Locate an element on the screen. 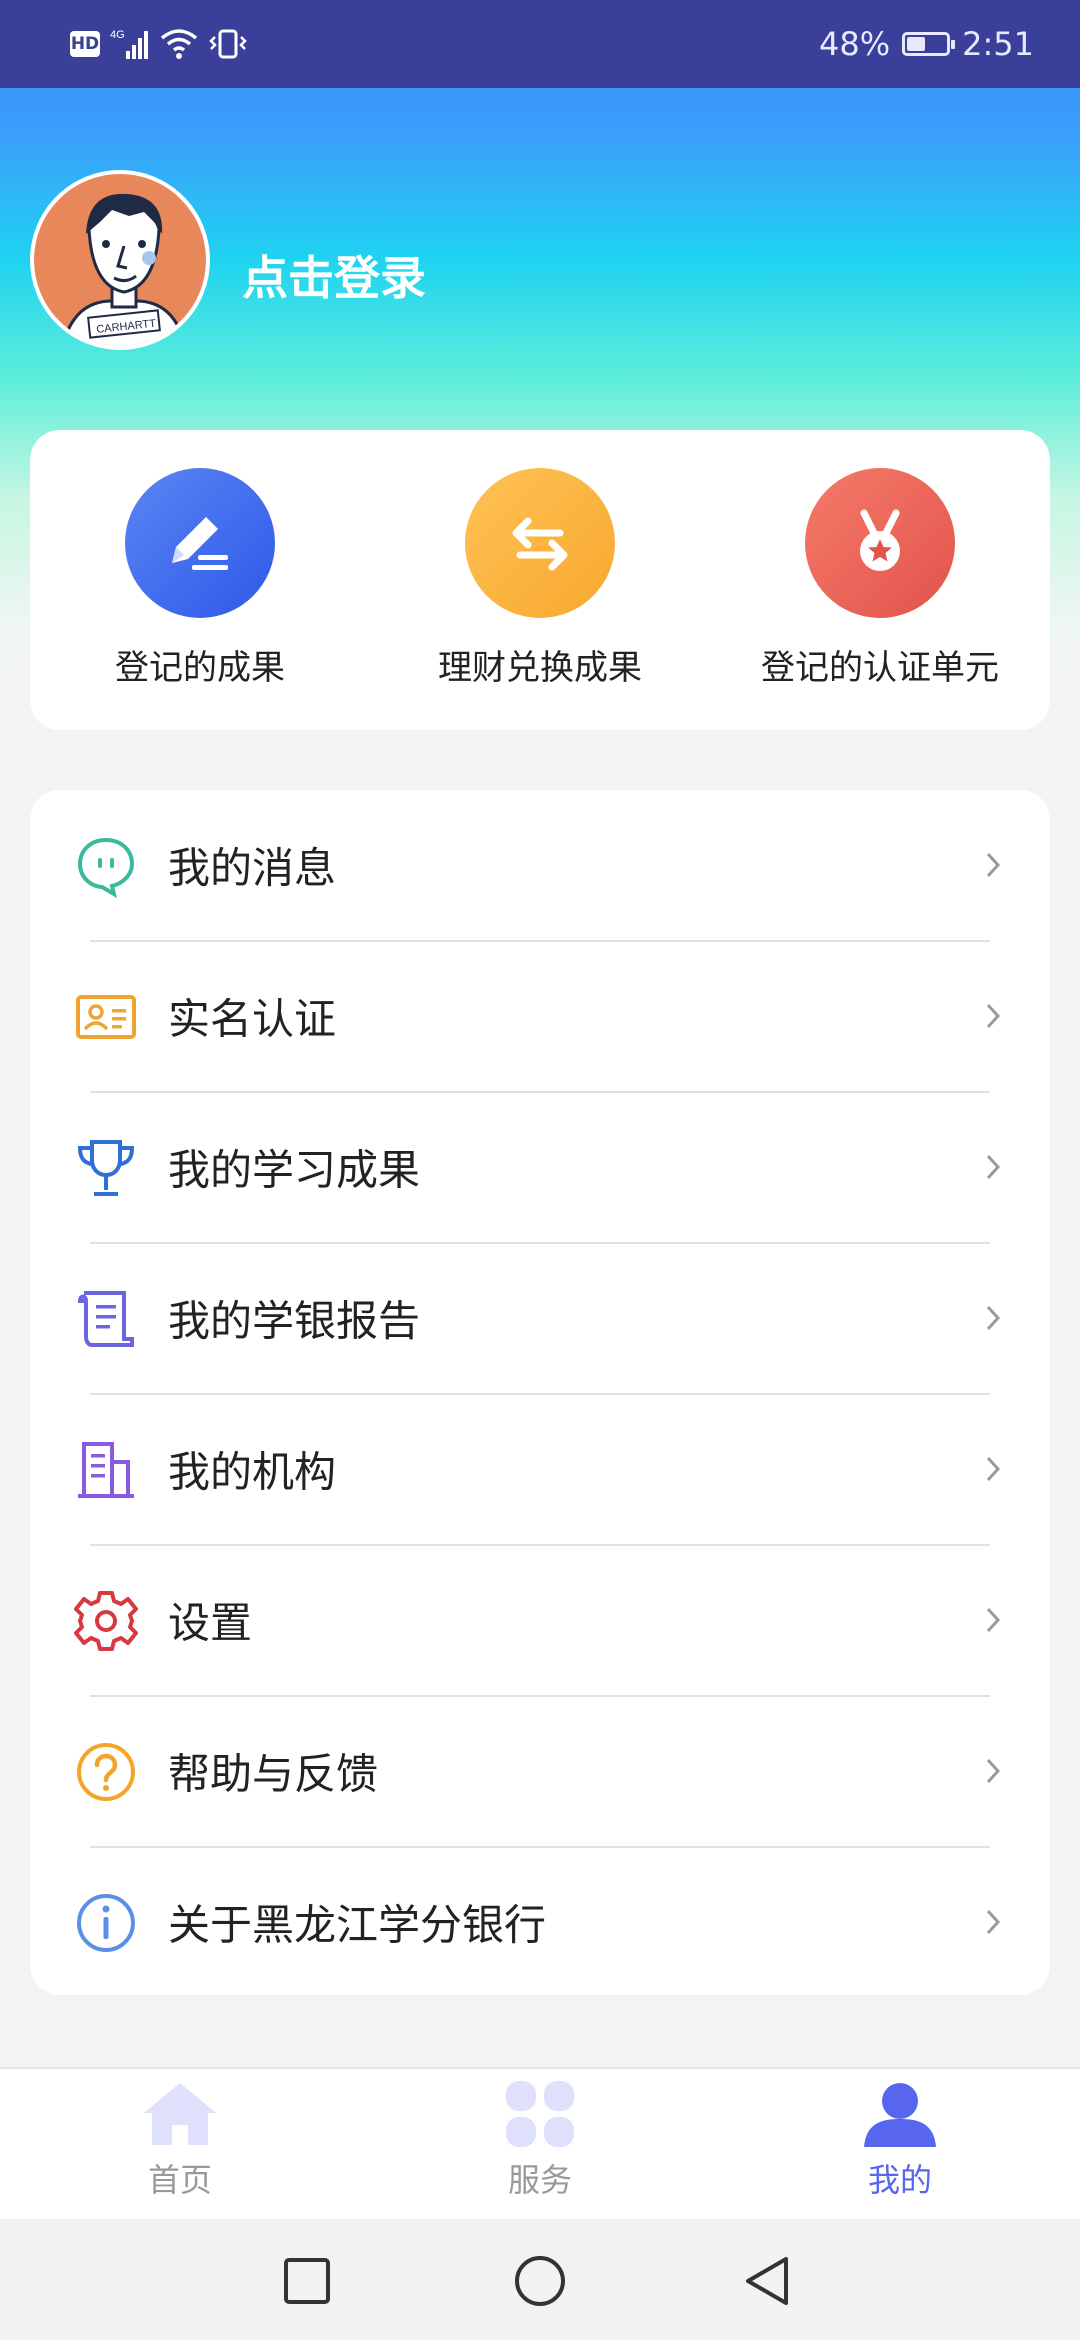  quick-action-certification-units: 登记的认证单元 is located at coordinates (880, 559).